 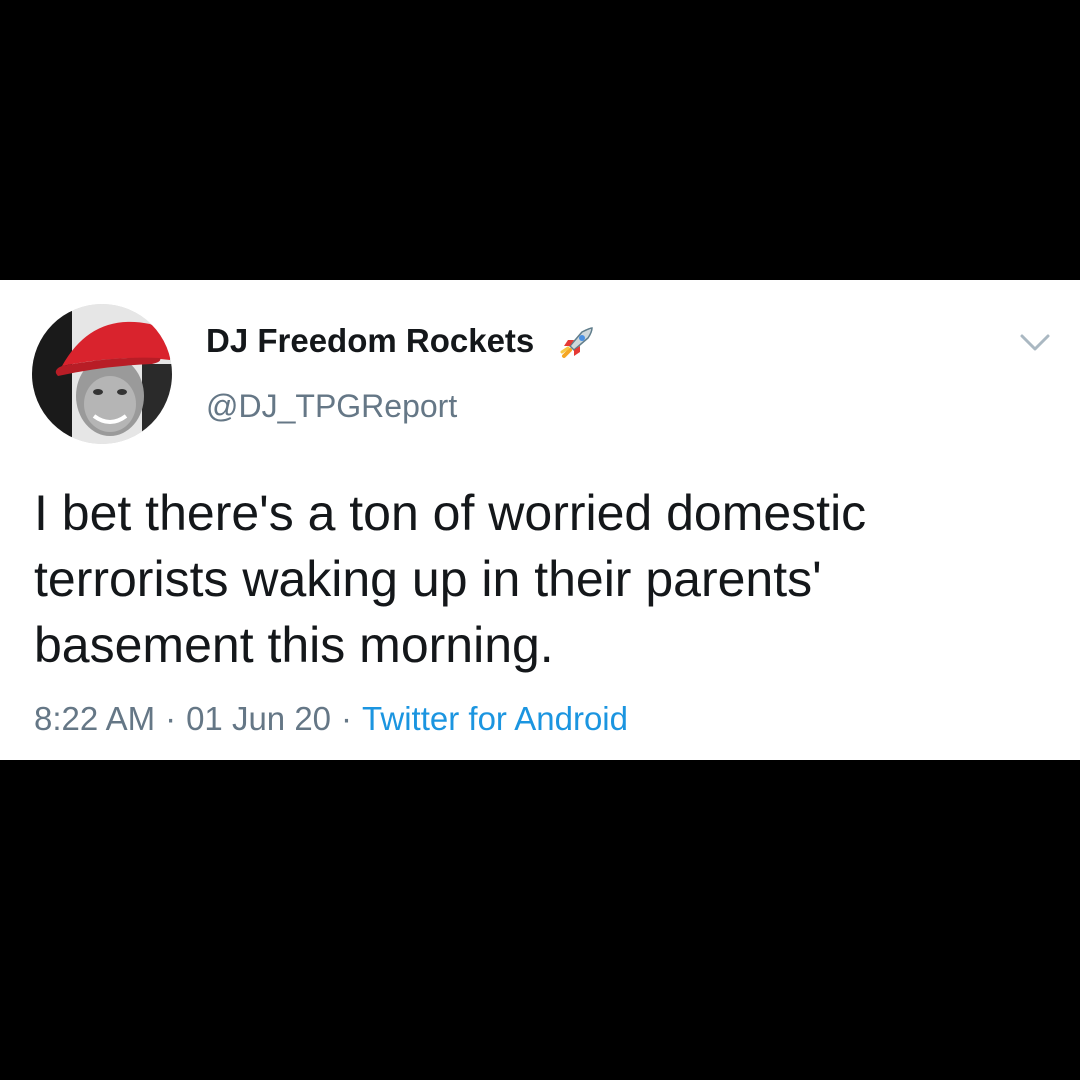 I want to click on rocket-icon, so click(x=576, y=342).